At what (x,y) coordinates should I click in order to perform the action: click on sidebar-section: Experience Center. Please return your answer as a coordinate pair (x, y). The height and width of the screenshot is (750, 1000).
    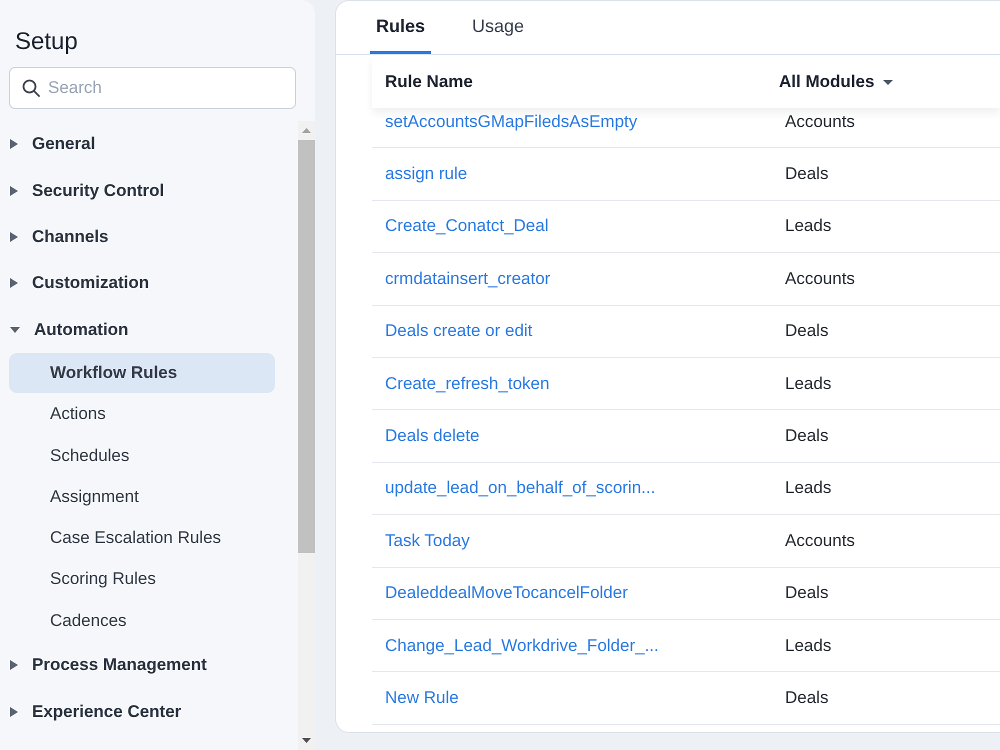
    Looking at the image, I should click on (96, 712).